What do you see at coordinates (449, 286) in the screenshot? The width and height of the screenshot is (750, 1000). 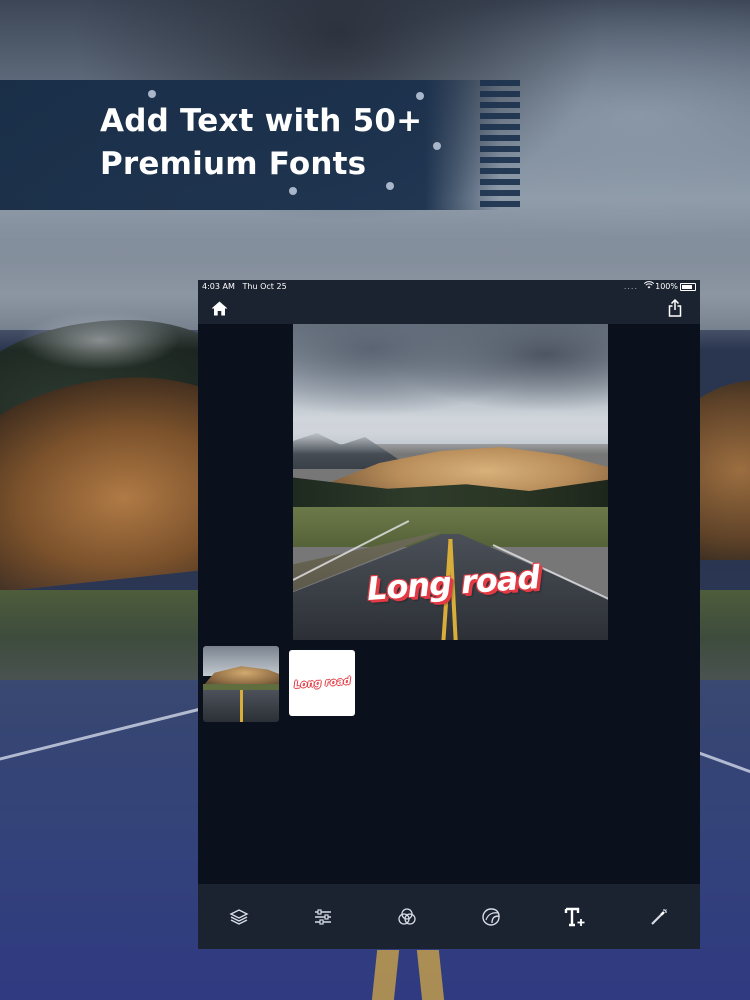 I see `status-bar: 4:03 AM Thu Oct 25 .... 100%` at bounding box center [449, 286].